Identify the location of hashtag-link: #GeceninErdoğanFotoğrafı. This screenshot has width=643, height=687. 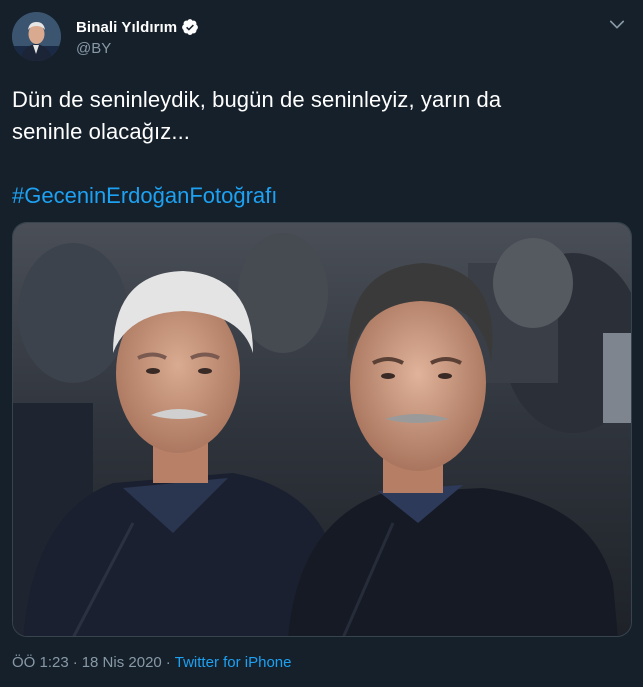
(144, 196).